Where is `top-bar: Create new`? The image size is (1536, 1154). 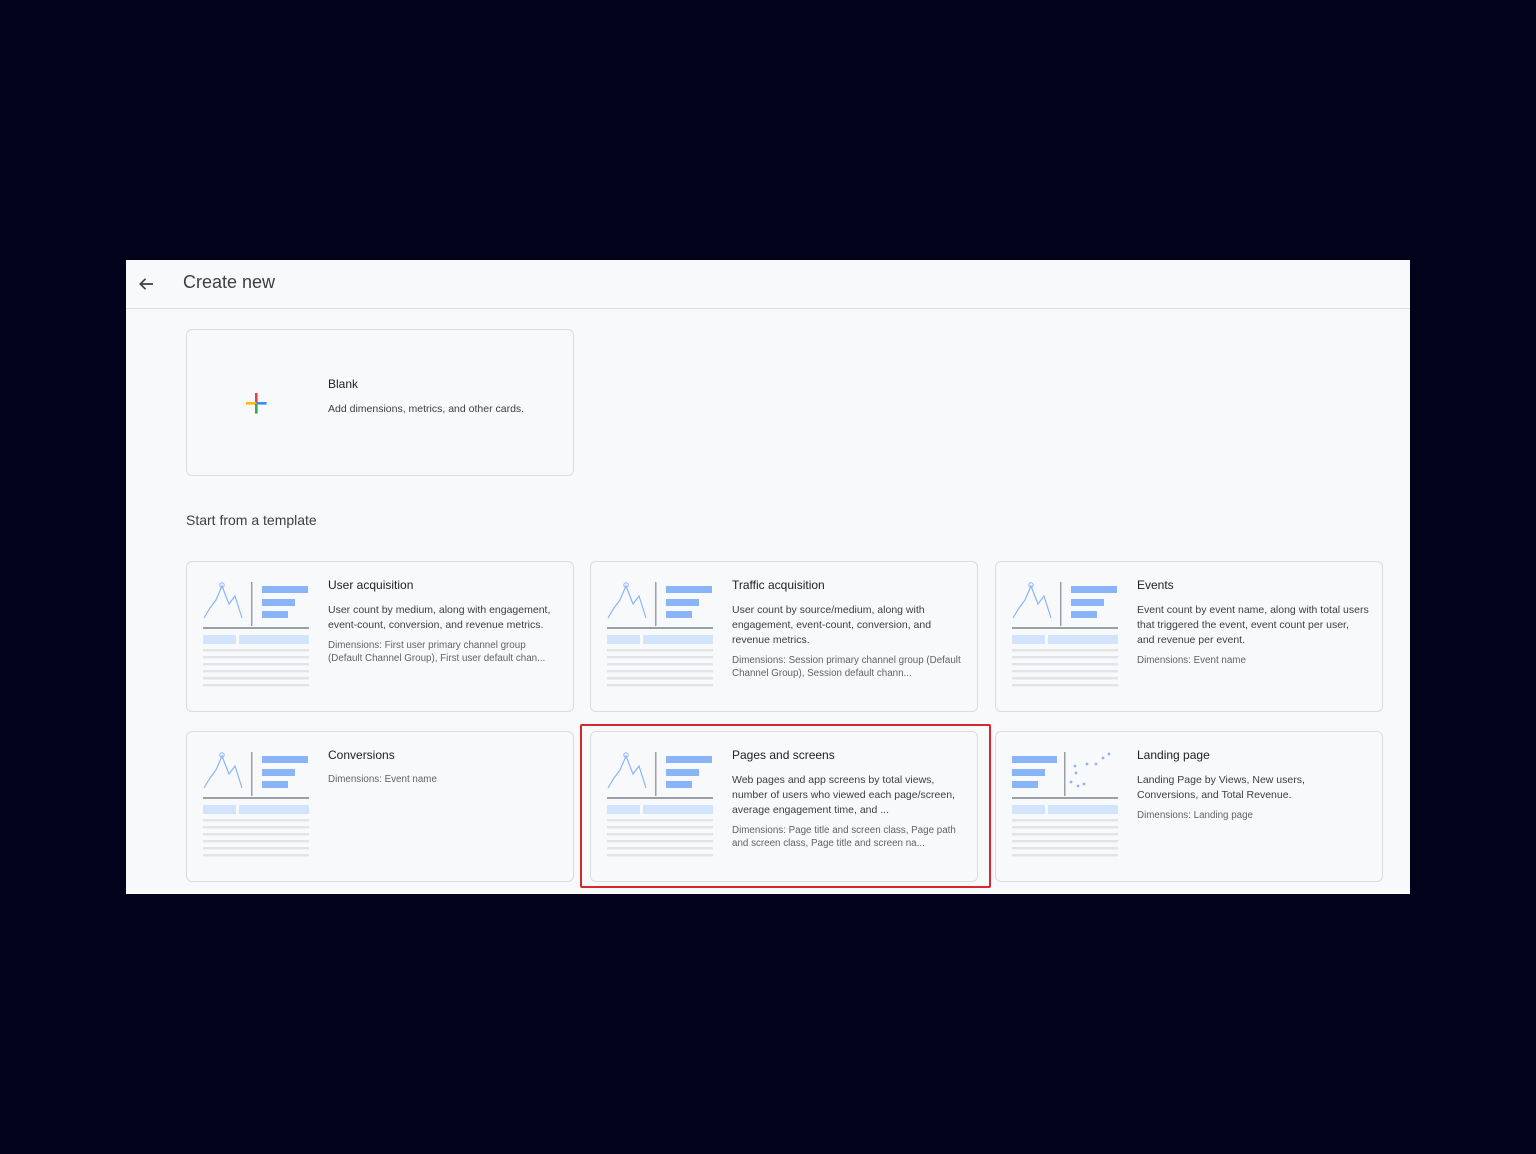
top-bar: Create new is located at coordinates (768, 284).